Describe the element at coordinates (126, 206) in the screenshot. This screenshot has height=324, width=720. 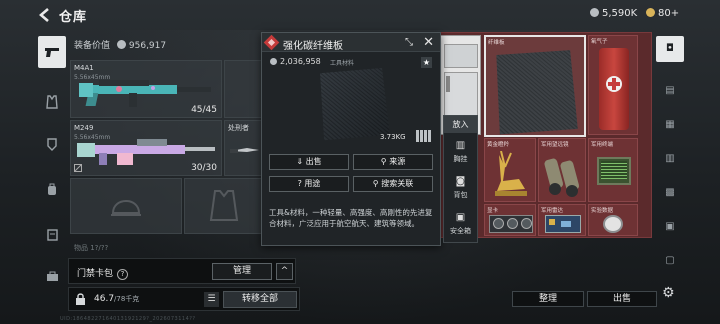
I see `helmet-slot` at that location.